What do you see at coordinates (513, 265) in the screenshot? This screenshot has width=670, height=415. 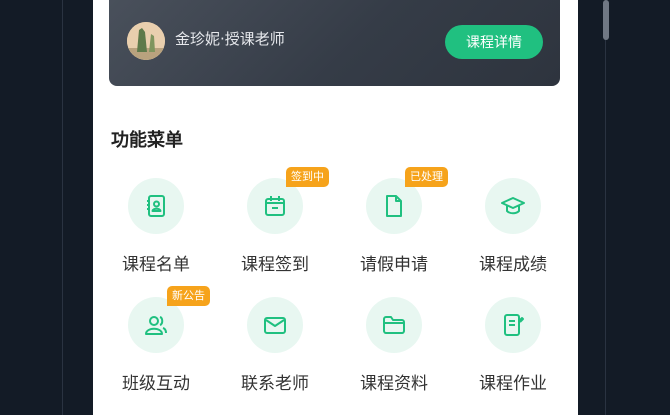 I see `menu-label: 课程成绩` at bounding box center [513, 265].